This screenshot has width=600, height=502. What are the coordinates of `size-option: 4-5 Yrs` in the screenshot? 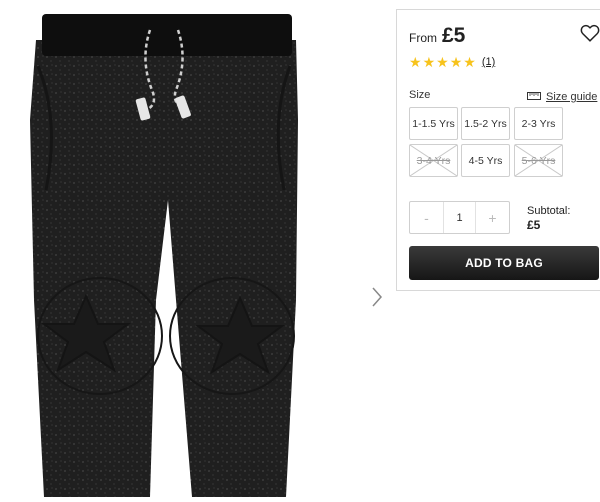 It's located at (485, 160).